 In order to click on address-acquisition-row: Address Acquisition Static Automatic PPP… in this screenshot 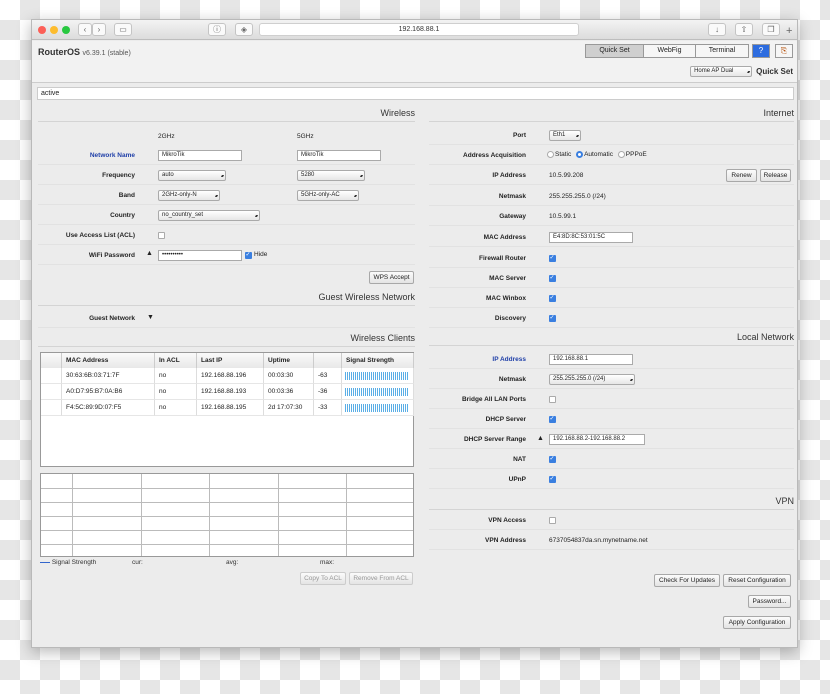, I will do `click(611, 155)`.